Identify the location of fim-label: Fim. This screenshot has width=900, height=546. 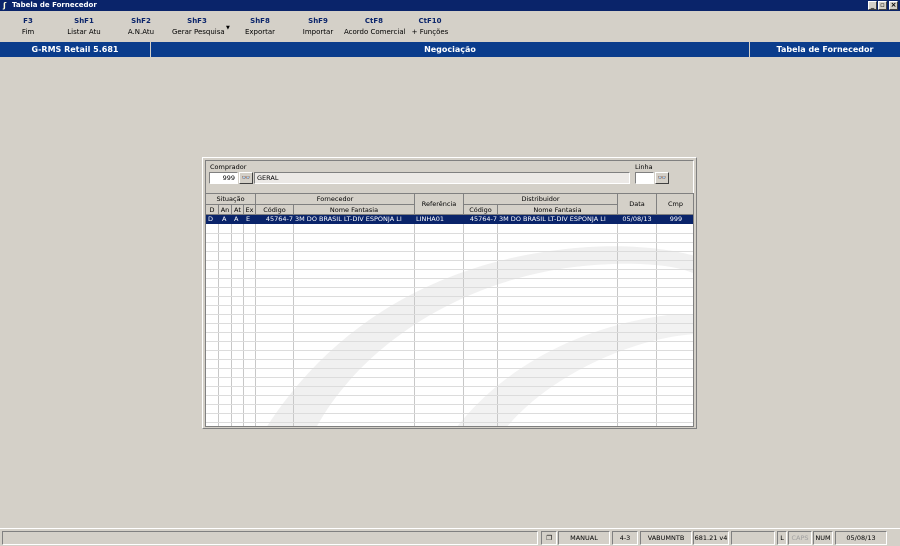
(28, 32).